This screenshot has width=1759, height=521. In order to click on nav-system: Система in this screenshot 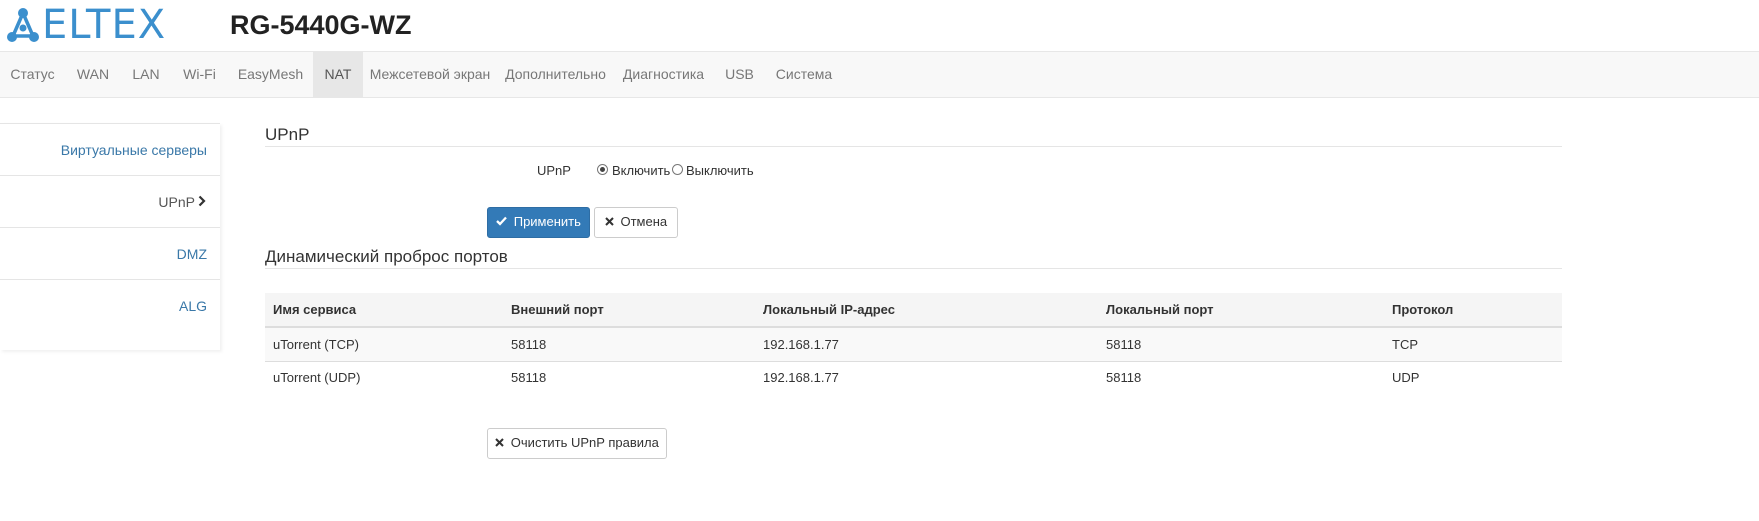, I will do `click(804, 74)`.